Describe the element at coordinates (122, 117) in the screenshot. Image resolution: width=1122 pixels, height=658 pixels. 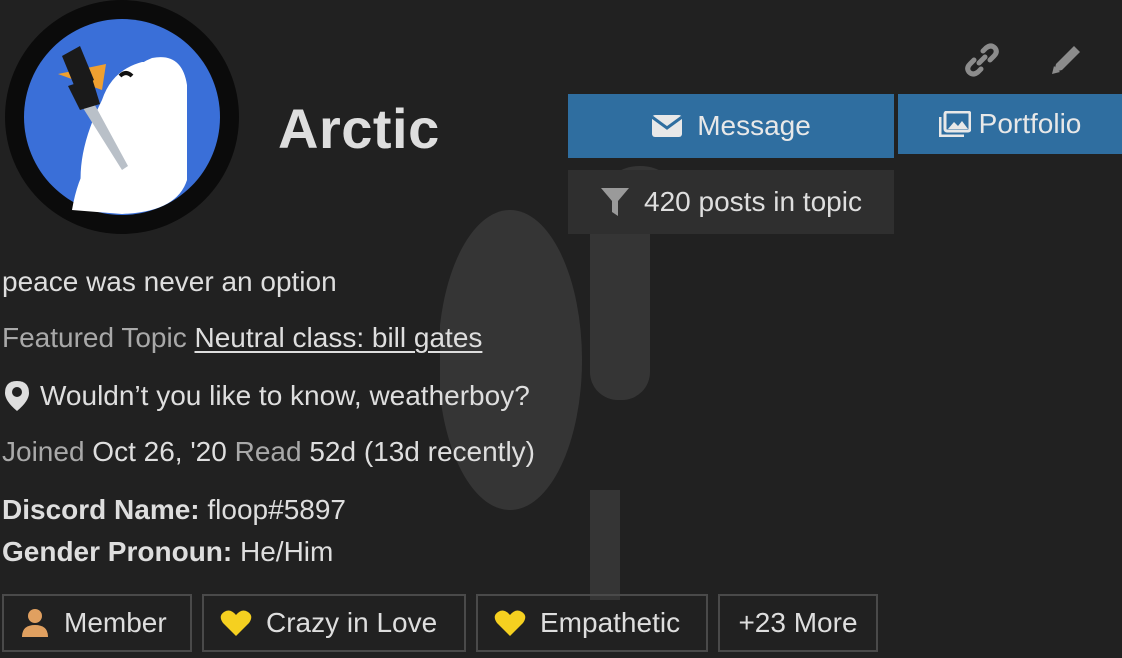
I see `avatar` at that location.